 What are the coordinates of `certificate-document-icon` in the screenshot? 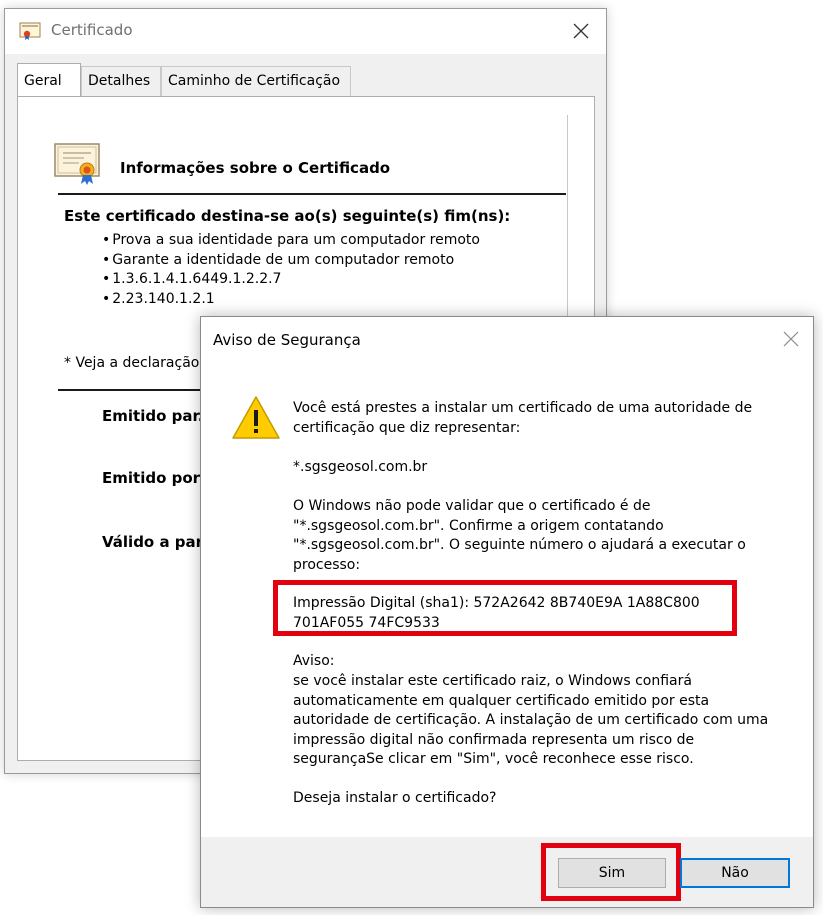 It's located at (77, 164).